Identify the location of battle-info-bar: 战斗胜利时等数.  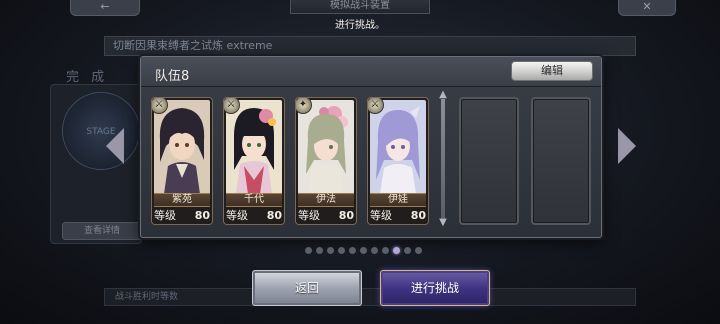
(370, 297).